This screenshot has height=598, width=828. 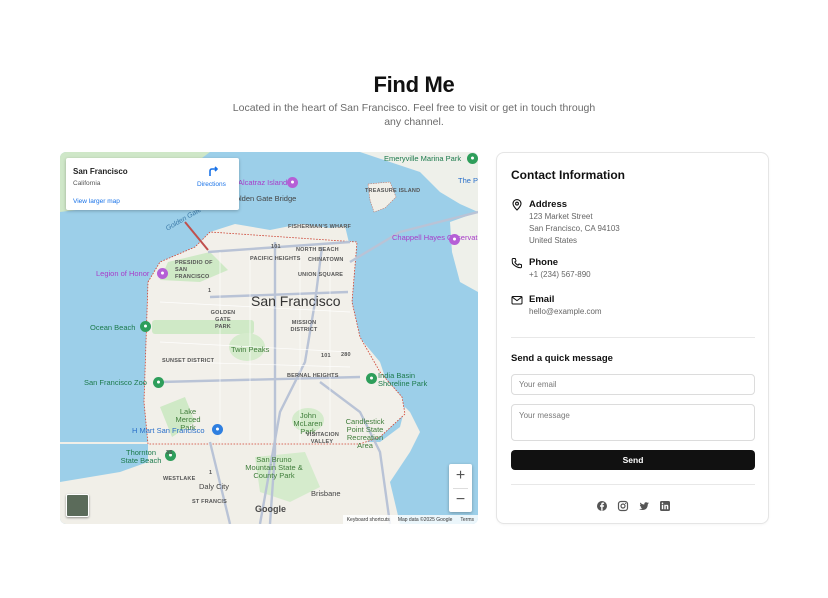 I want to click on map-label-st-francis: ST FRANCIS, so click(x=209, y=502).